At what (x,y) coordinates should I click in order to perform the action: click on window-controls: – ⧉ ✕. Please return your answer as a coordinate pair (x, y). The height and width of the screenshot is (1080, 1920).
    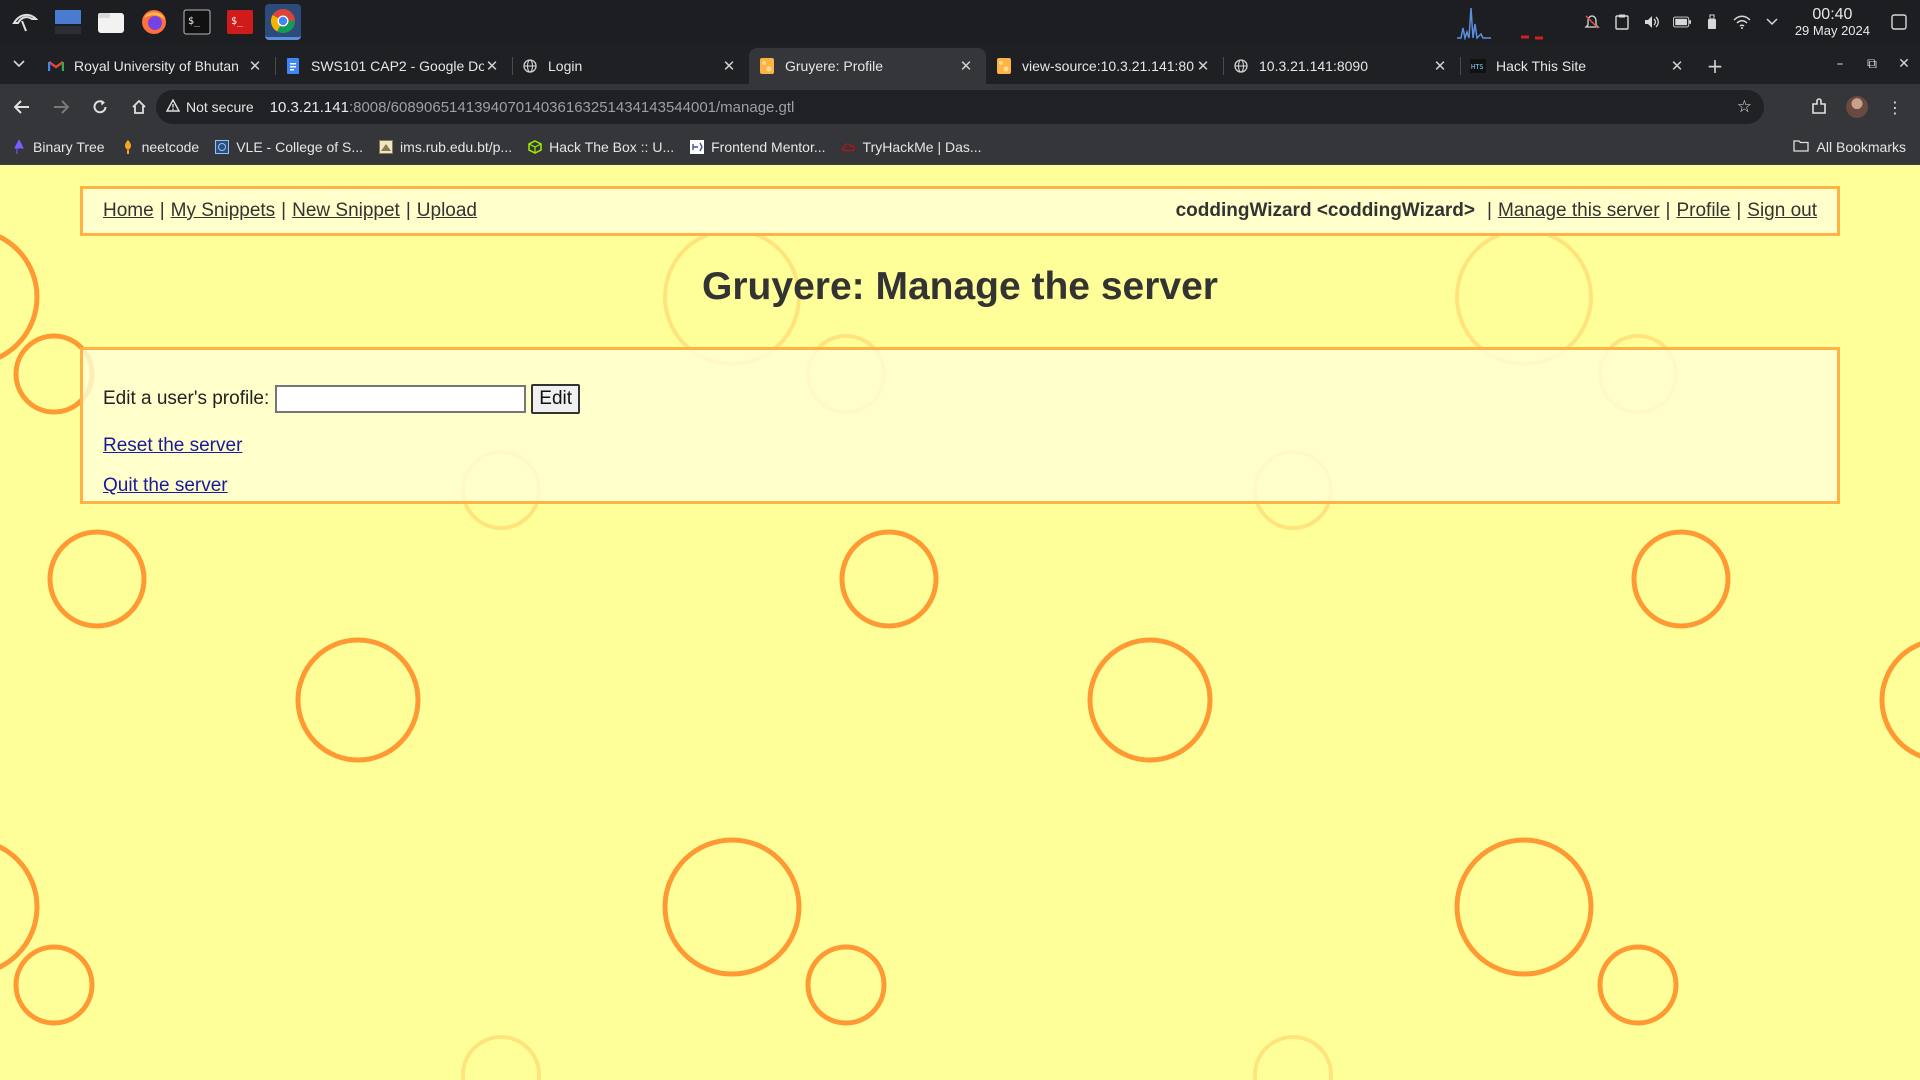
    Looking at the image, I should click on (1872, 64).